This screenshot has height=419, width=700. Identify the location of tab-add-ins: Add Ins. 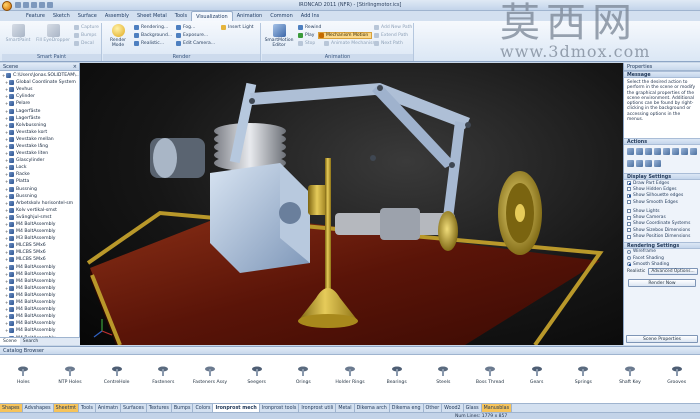
(310, 16).